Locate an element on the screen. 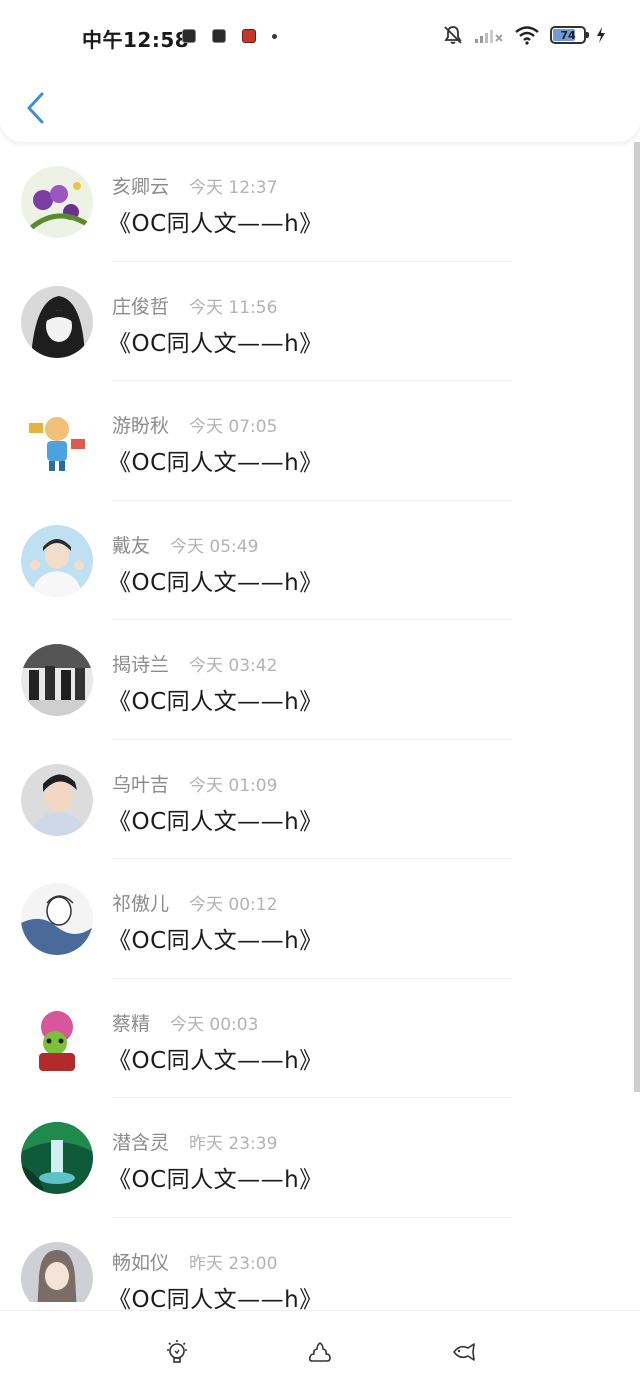  post-time: 今天 00:03 is located at coordinates (214, 1024).